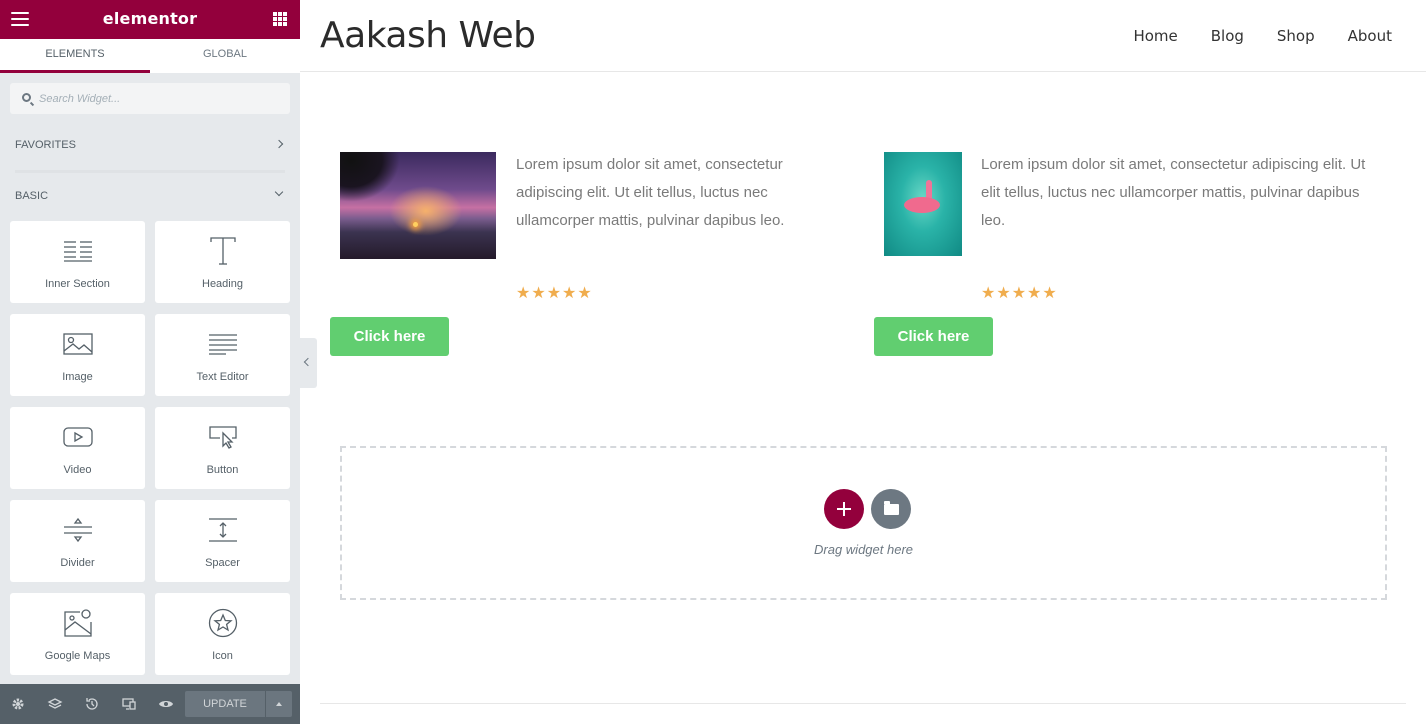 The width and height of the screenshot is (1426, 724). I want to click on widget-label: Button, so click(222, 470).